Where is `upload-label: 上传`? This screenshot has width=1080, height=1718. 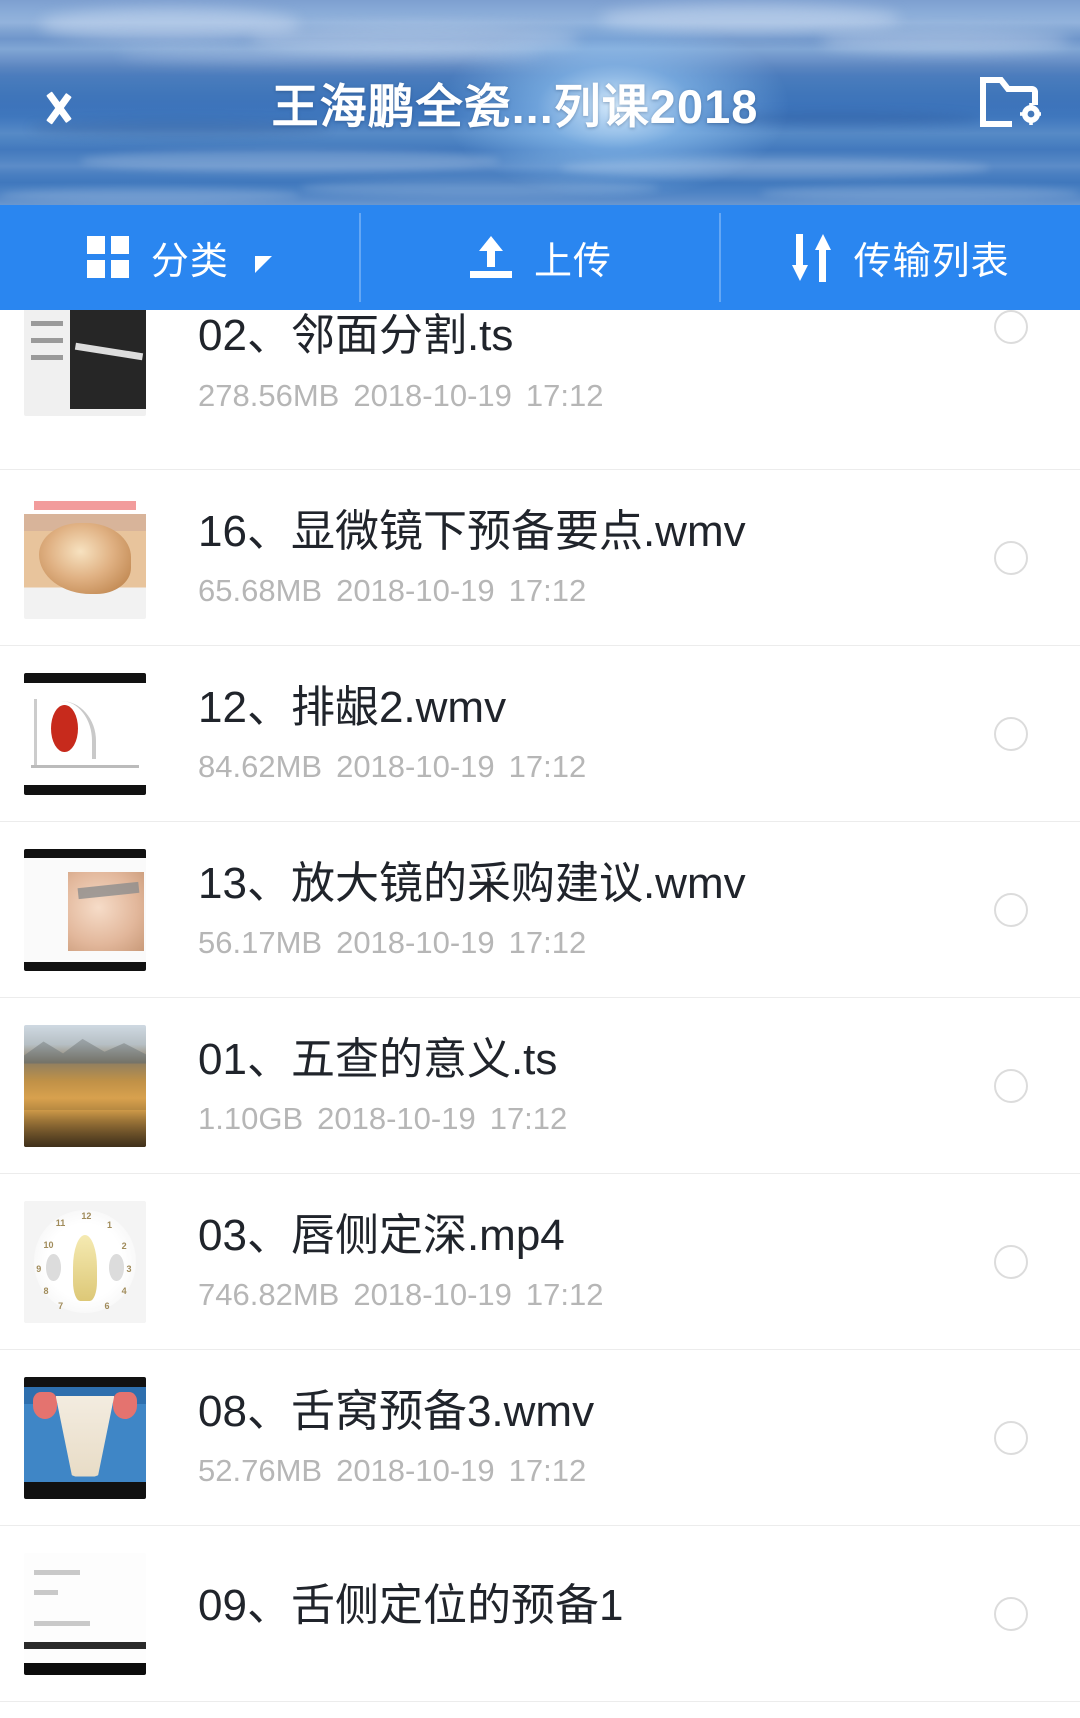
upload-label: 上传 is located at coordinates (573, 262).